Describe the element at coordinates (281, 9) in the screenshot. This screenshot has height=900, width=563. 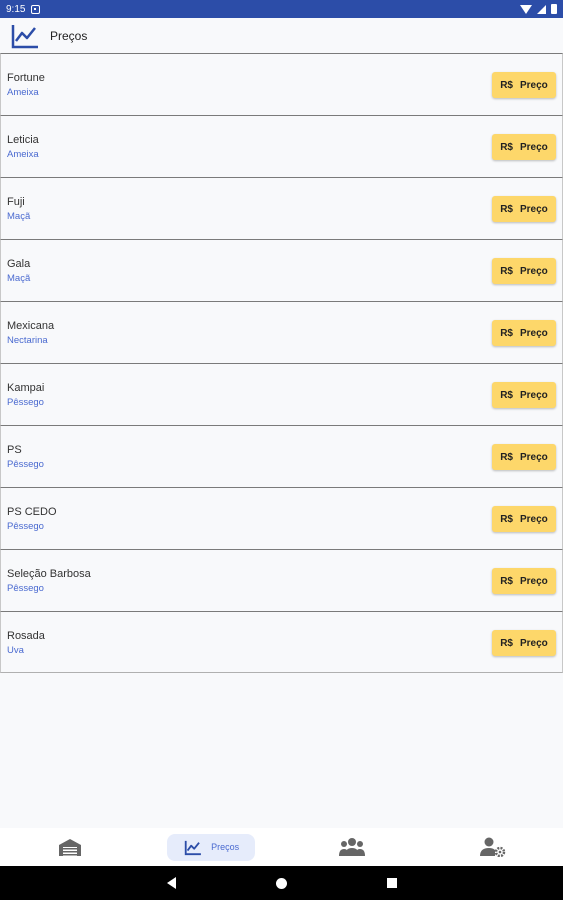
I see `status-bar: 9:15` at that location.